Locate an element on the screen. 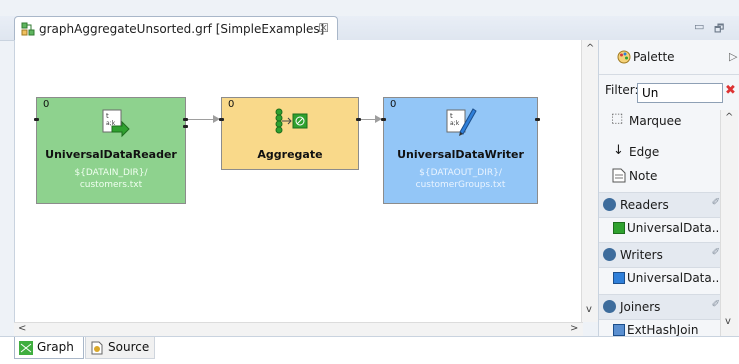 This screenshot has height=364, width=739. component-path: ${DATAIN_DIR}/ is located at coordinates (111, 173).